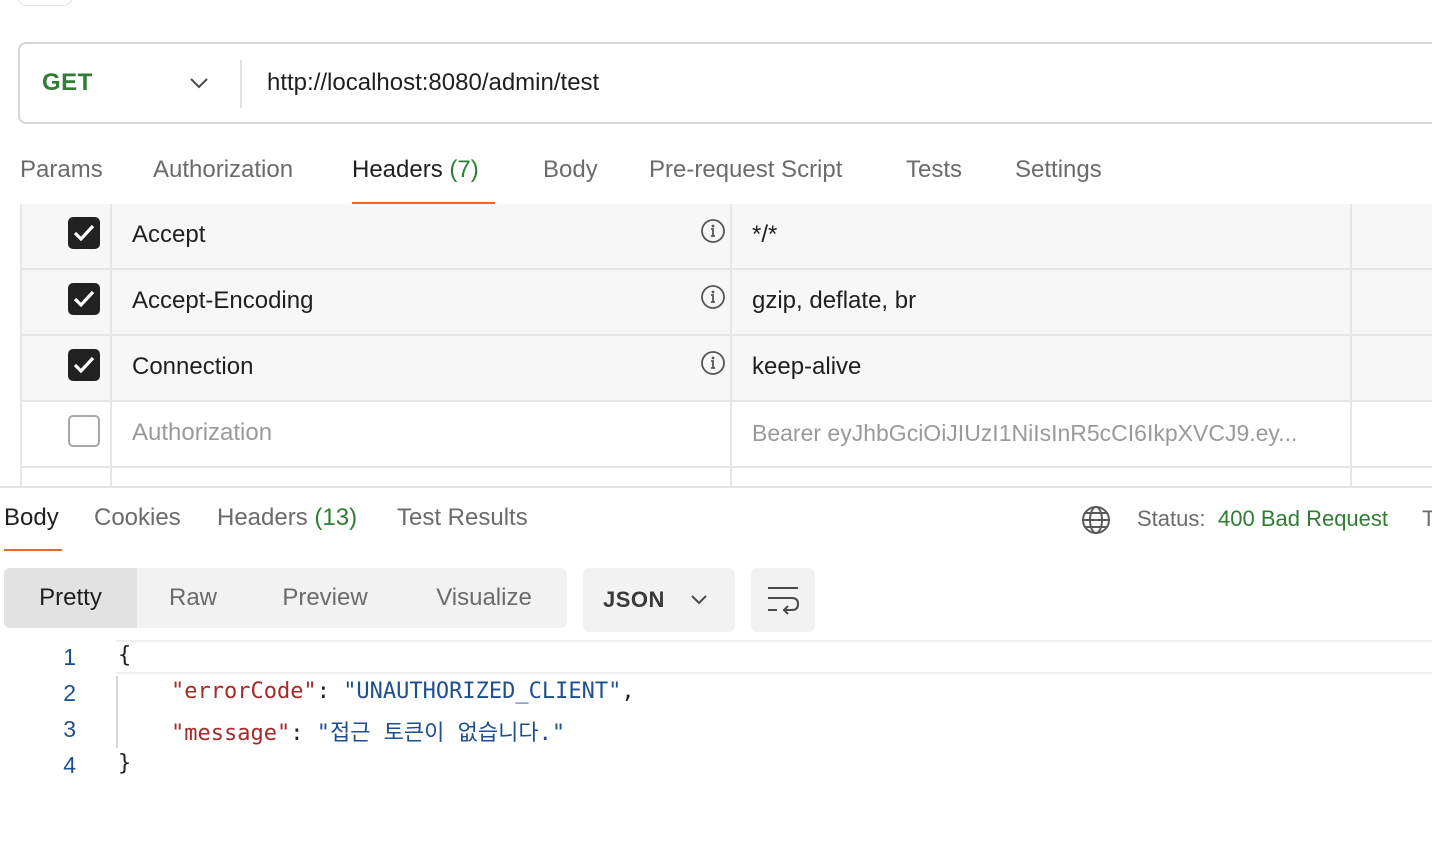  What do you see at coordinates (45, 3) in the screenshot?
I see `top-control-stub` at bounding box center [45, 3].